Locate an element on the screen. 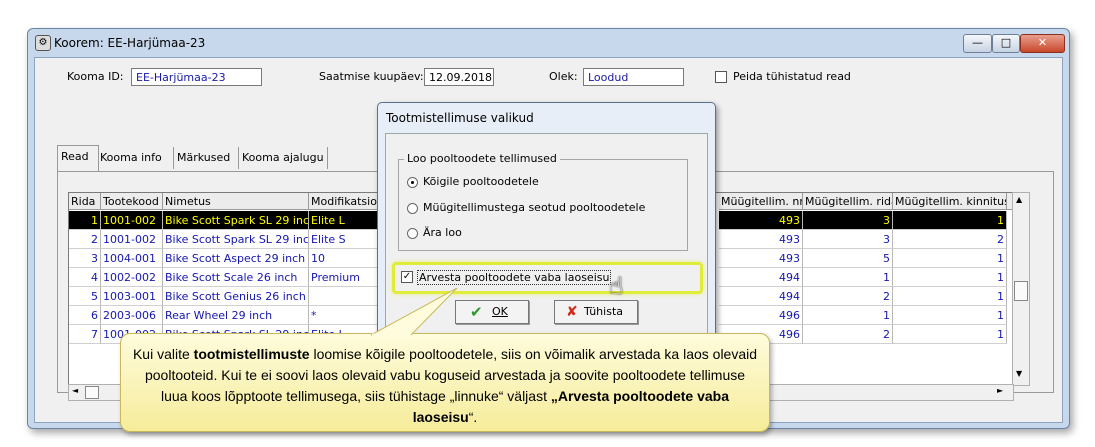 The width and height of the screenshot is (1095, 447). col-header-nimetus: Nimetus is located at coordinates (236, 201).